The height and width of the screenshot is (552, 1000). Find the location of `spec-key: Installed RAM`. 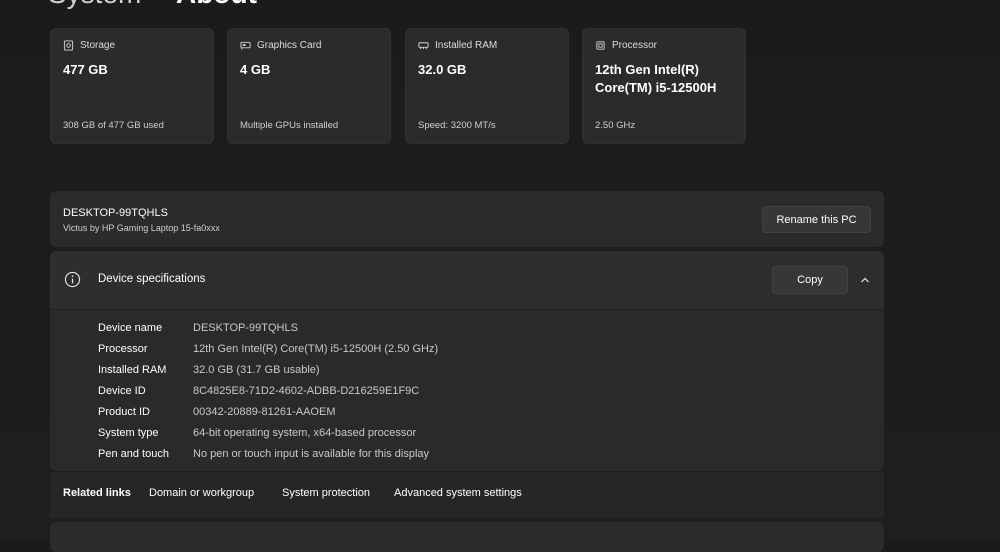

spec-key: Installed RAM is located at coordinates (132, 369).